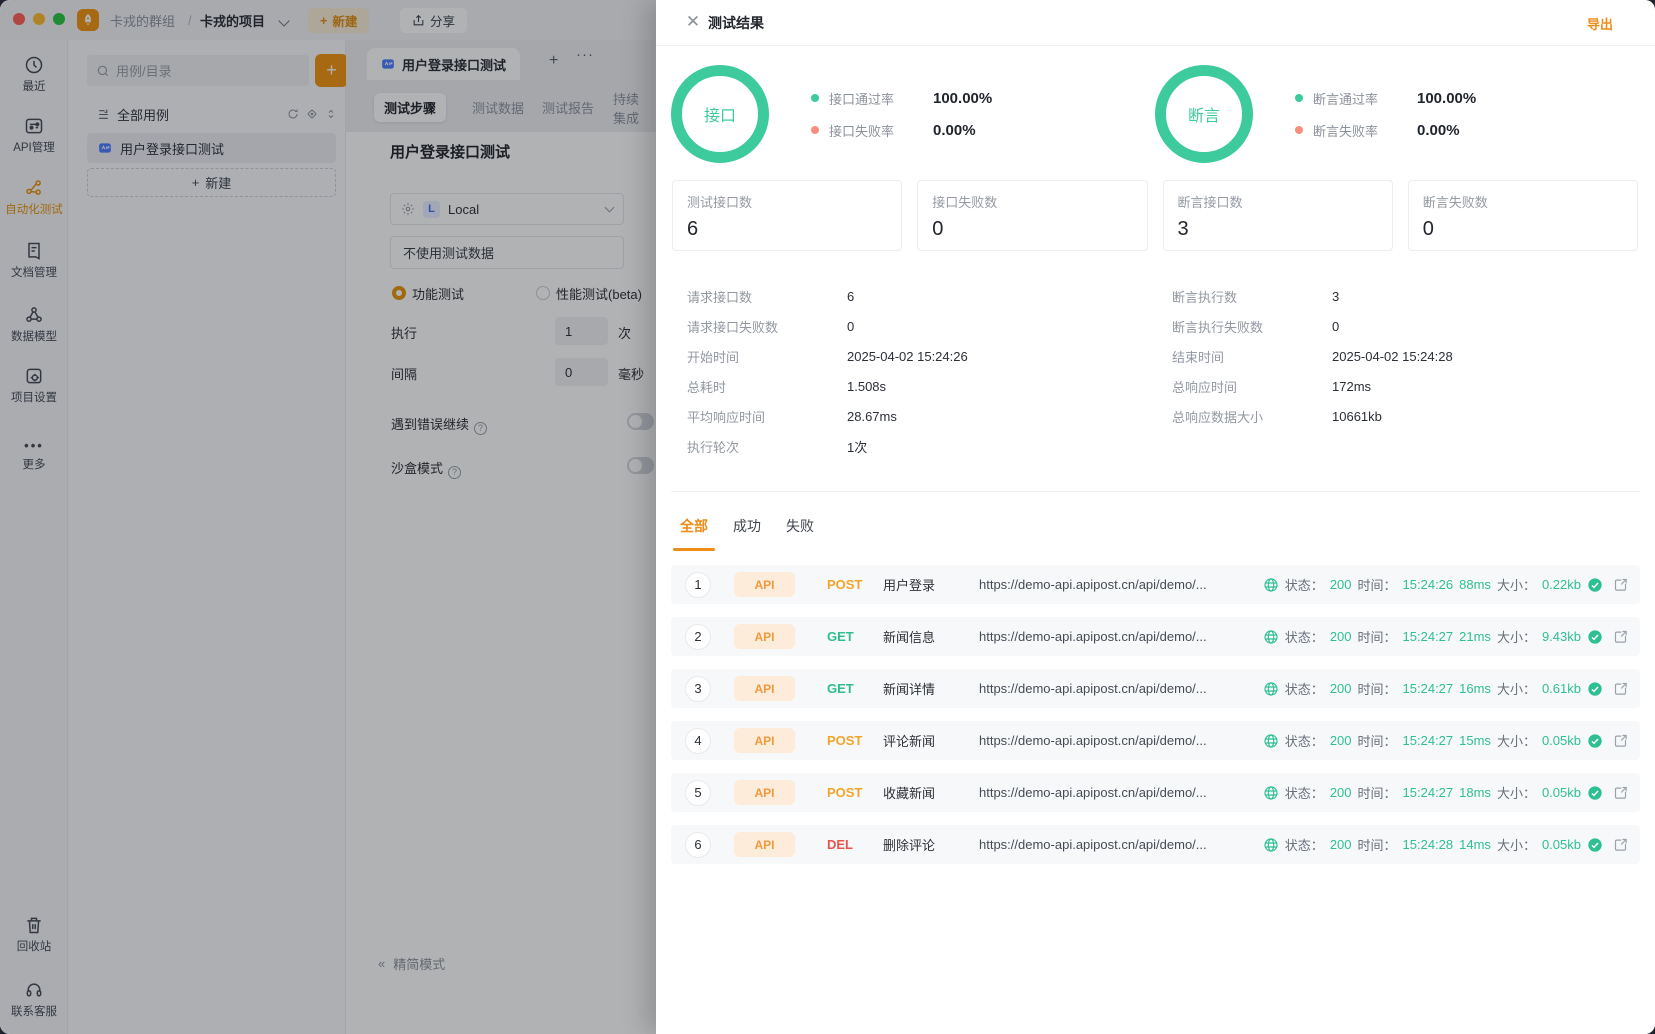 This screenshot has width=1655, height=1034. What do you see at coordinates (698, 636) in the screenshot?
I see `row-index: 2` at bounding box center [698, 636].